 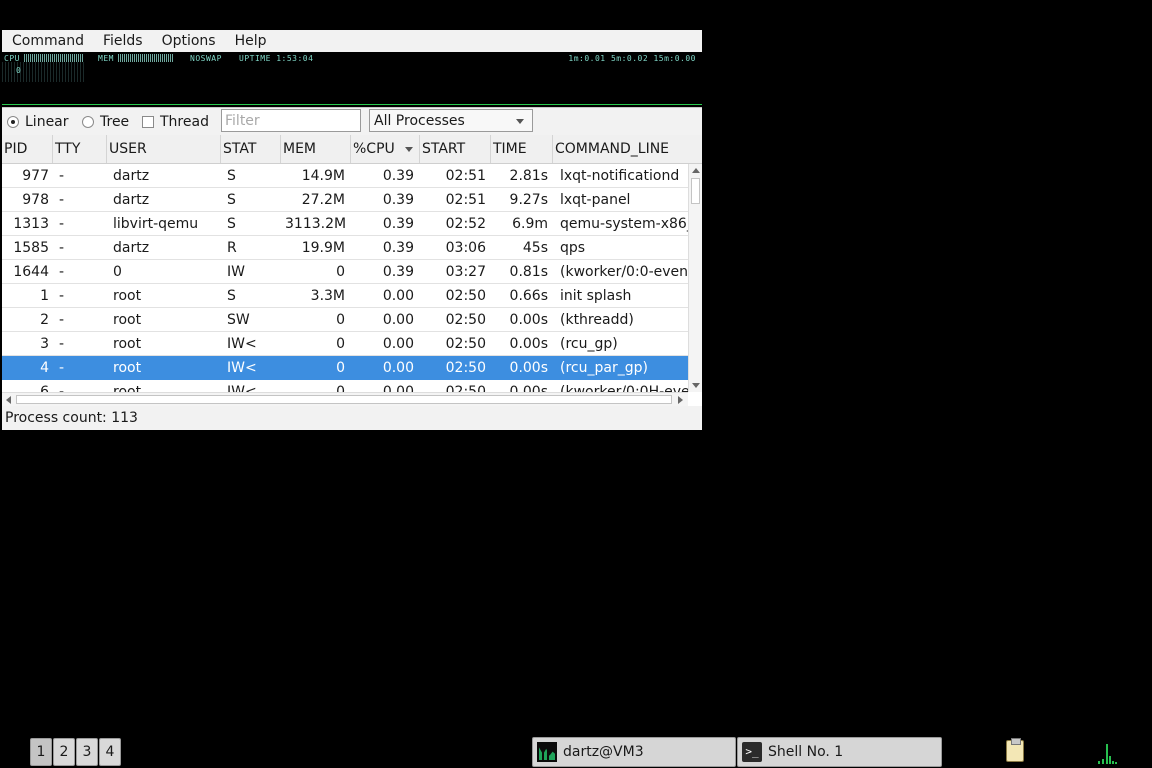 I want to click on col-pid: PID, so click(x=27, y=149).